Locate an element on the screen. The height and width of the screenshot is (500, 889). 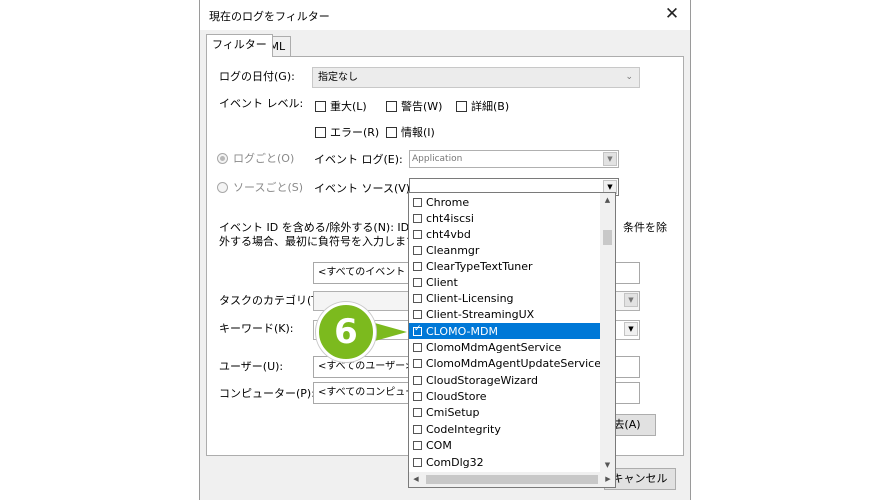
event-id-description-3: 条件を除 is located at coordinates (645, 227).